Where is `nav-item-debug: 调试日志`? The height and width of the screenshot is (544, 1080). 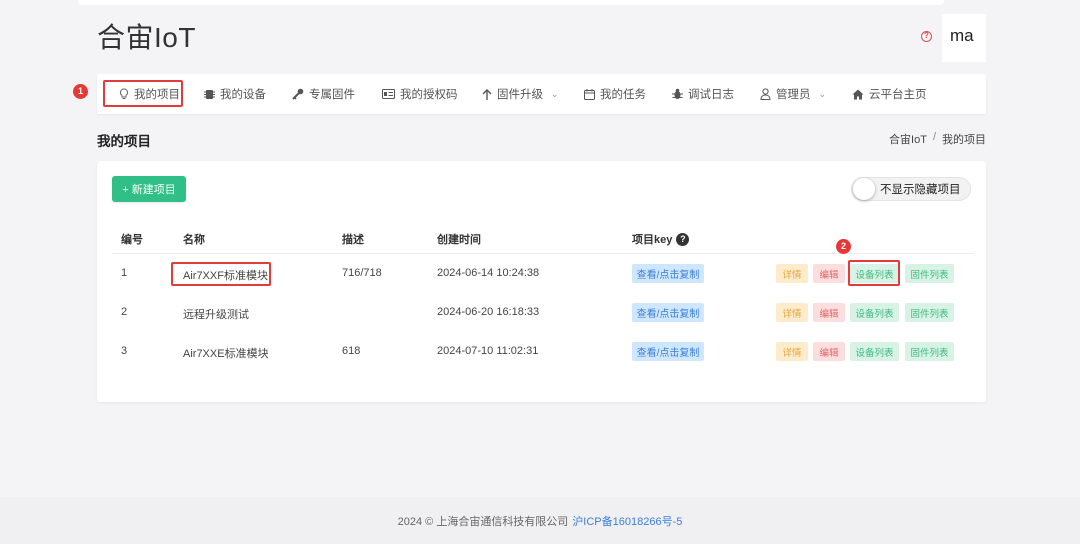
nav-item-debug: 调试日志 is located at coordinates (703, 94).